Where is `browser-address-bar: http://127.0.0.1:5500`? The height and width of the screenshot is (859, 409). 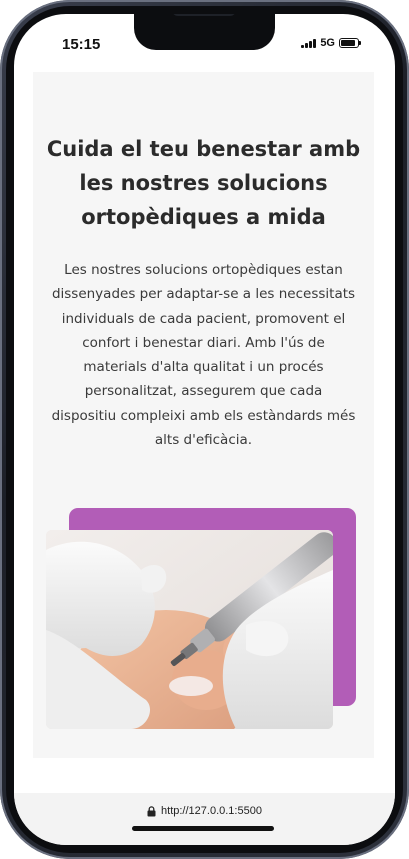
browser-address-bar: http://127.0.0.1:5500 is located at coordinates (204, 819).